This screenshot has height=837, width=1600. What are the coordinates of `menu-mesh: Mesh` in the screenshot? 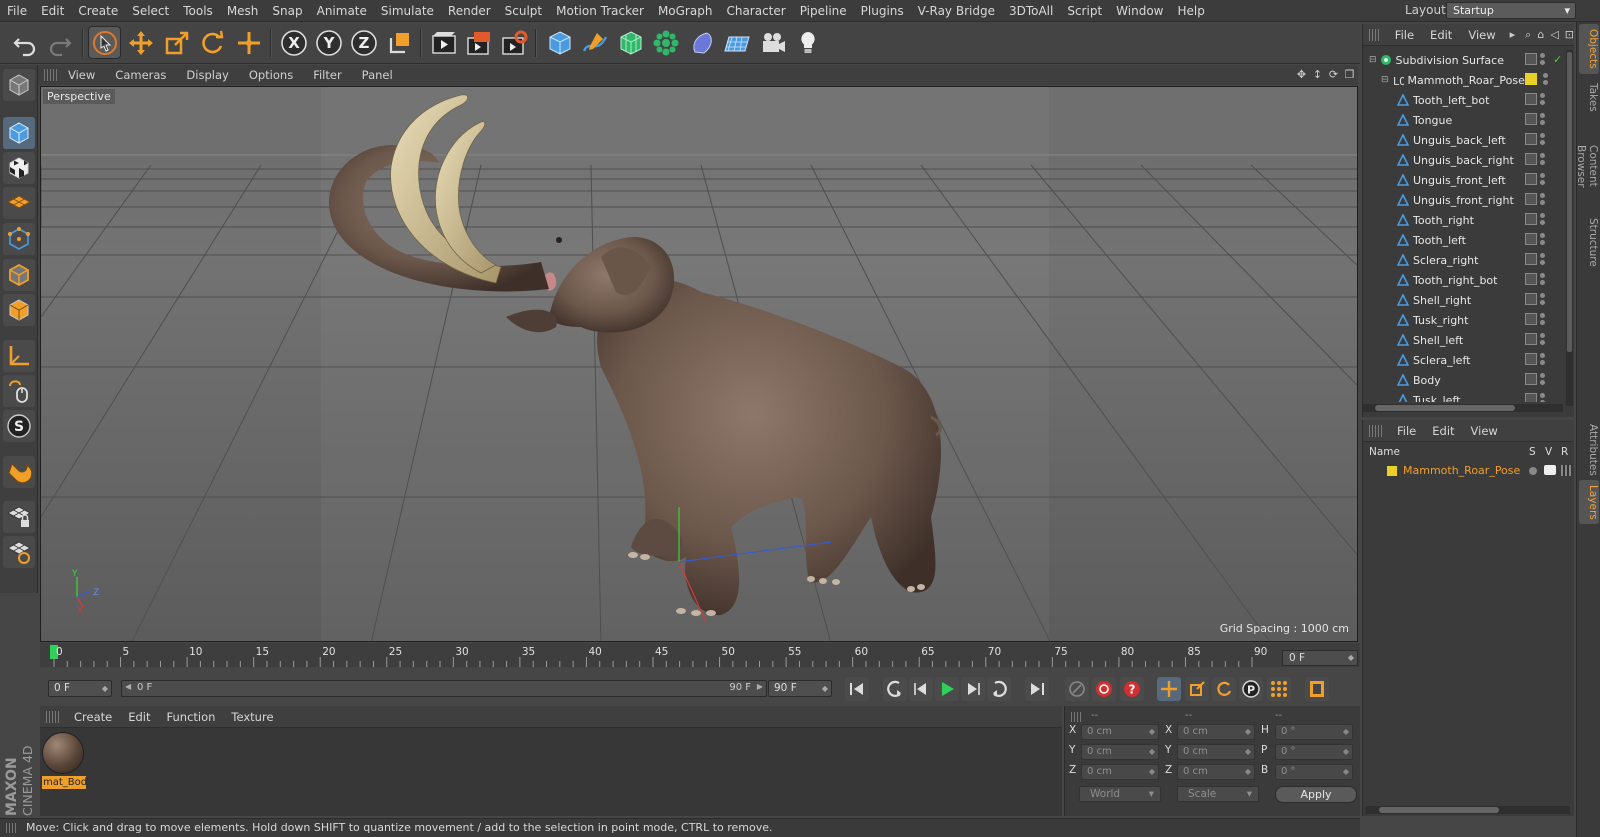 It's located at (243, 11).